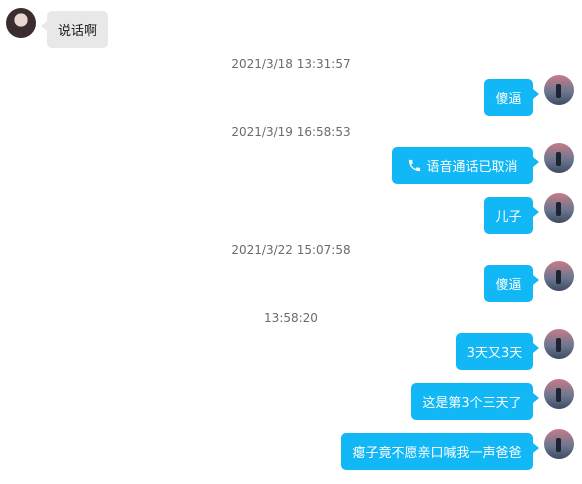 The height and width of the screenshot is (484, 582). Describe the element at coordinates (414, 165) in the screenshot. I see `phone-icon` at that location.